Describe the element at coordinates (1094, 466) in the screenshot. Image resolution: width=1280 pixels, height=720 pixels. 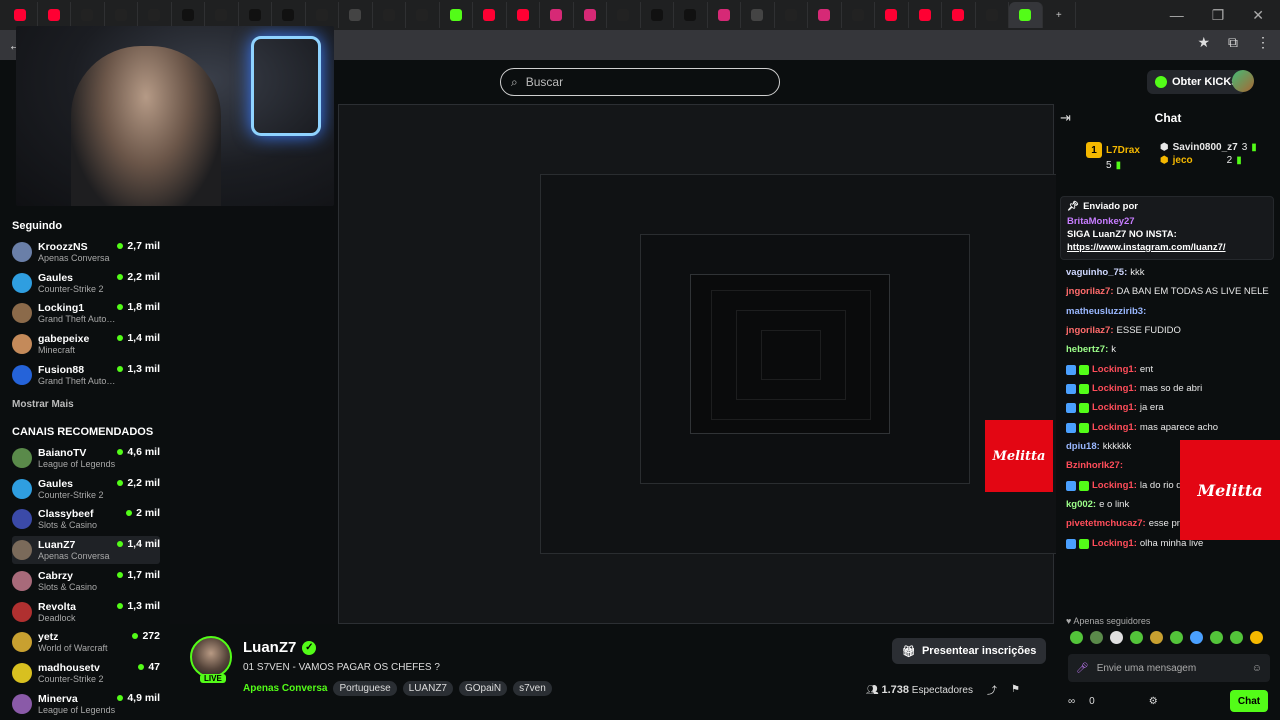
I see `chat-username: Bzinhorlk27:` at that location.